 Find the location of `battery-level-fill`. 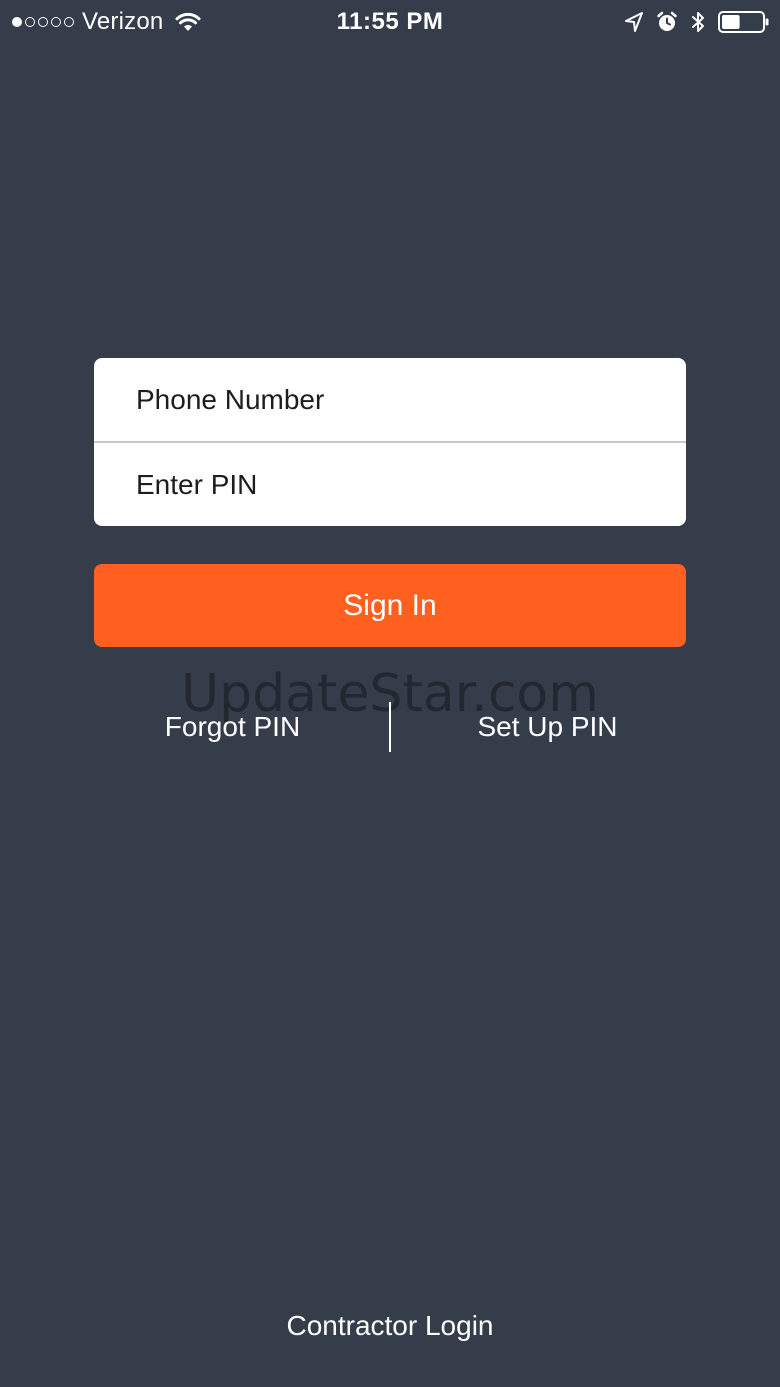

battery-level-fill is located at coordinates (731, 22).